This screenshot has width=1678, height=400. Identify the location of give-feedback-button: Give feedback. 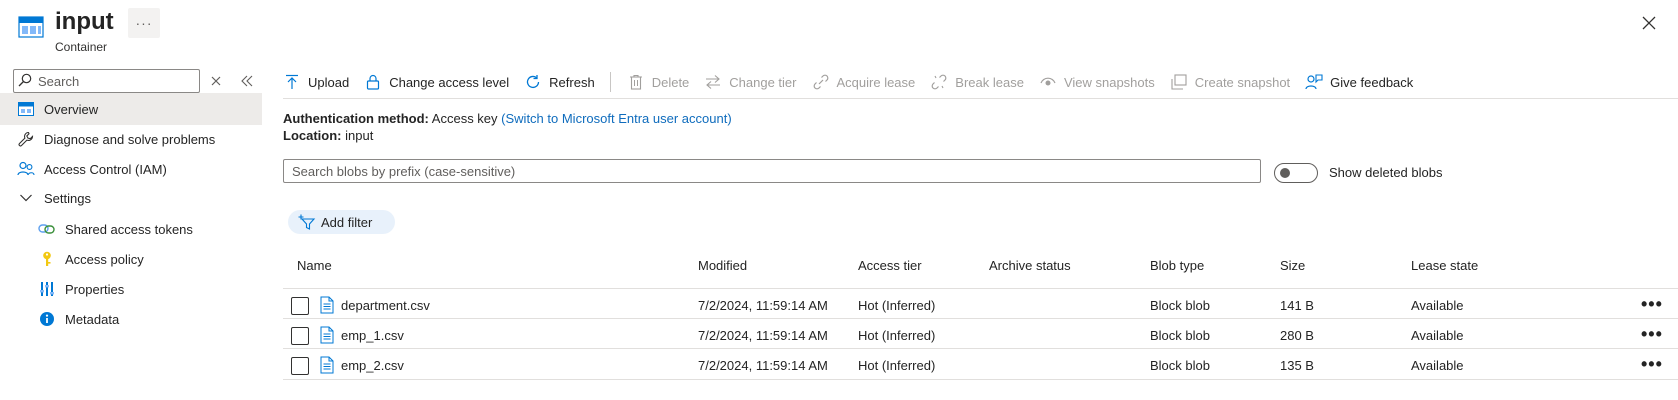
(1359, 82).